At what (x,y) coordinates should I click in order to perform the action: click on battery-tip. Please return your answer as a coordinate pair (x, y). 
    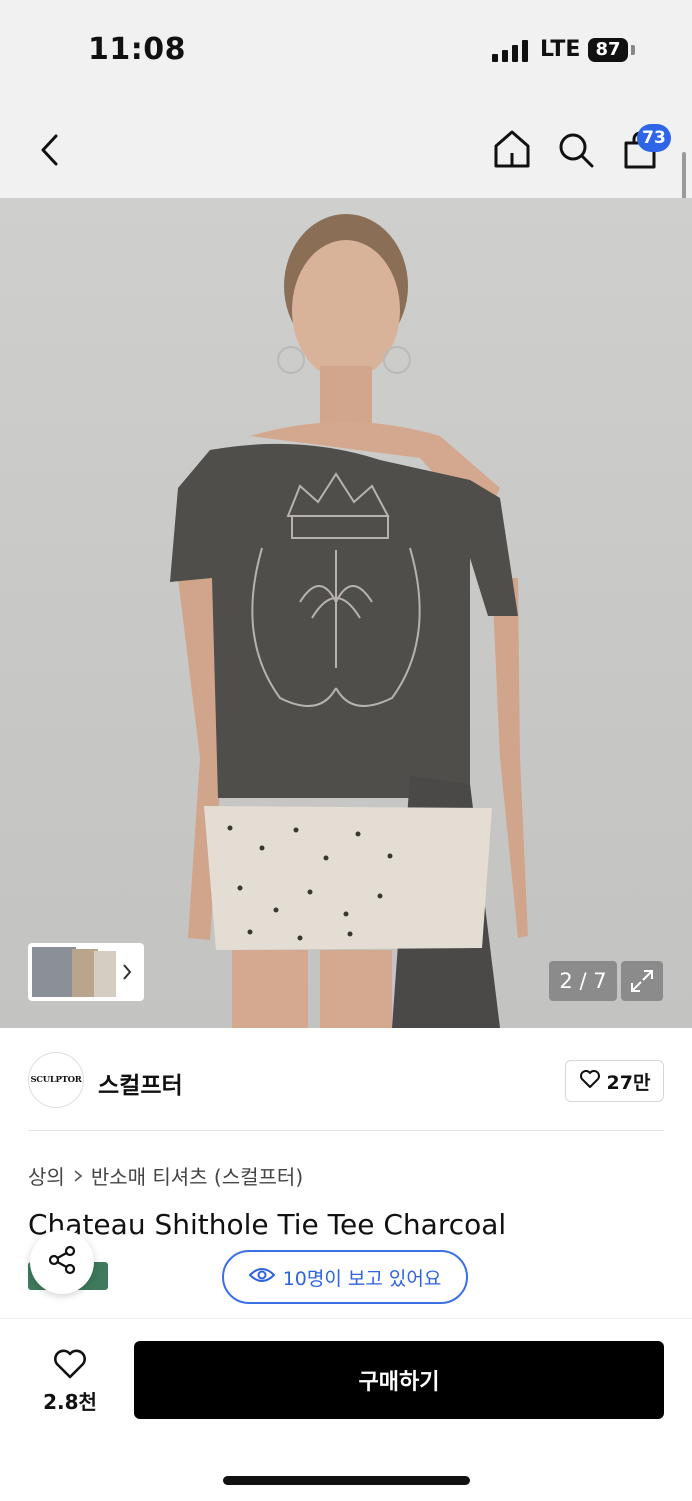
    Looking at the image, I should click on (633, 50).